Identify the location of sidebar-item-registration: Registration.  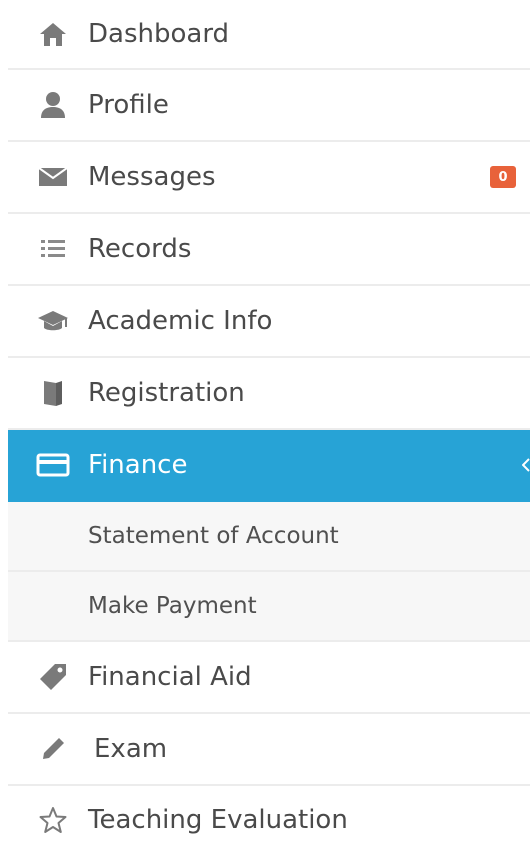
(269, 394).